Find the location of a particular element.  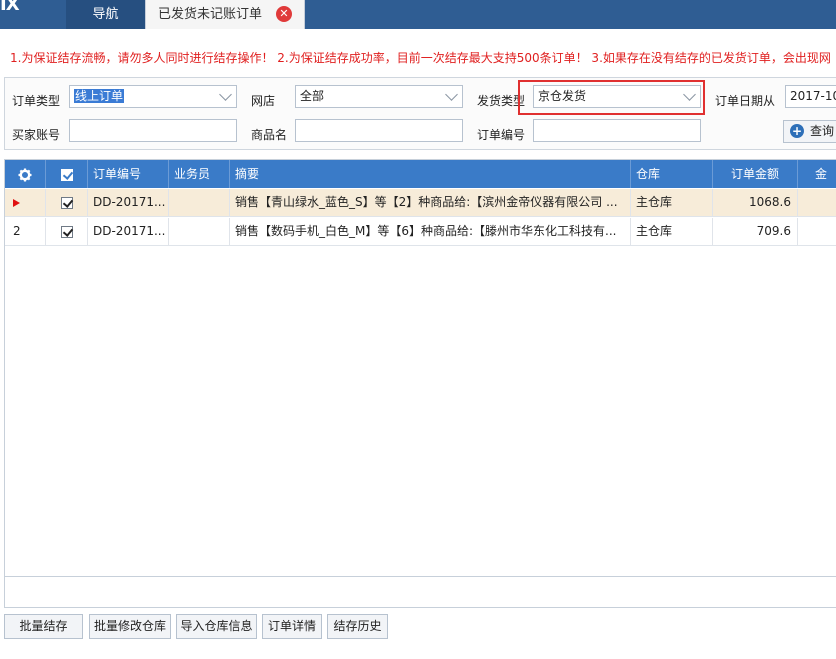

row-pointer-icon is located at coordinates (25, 202).